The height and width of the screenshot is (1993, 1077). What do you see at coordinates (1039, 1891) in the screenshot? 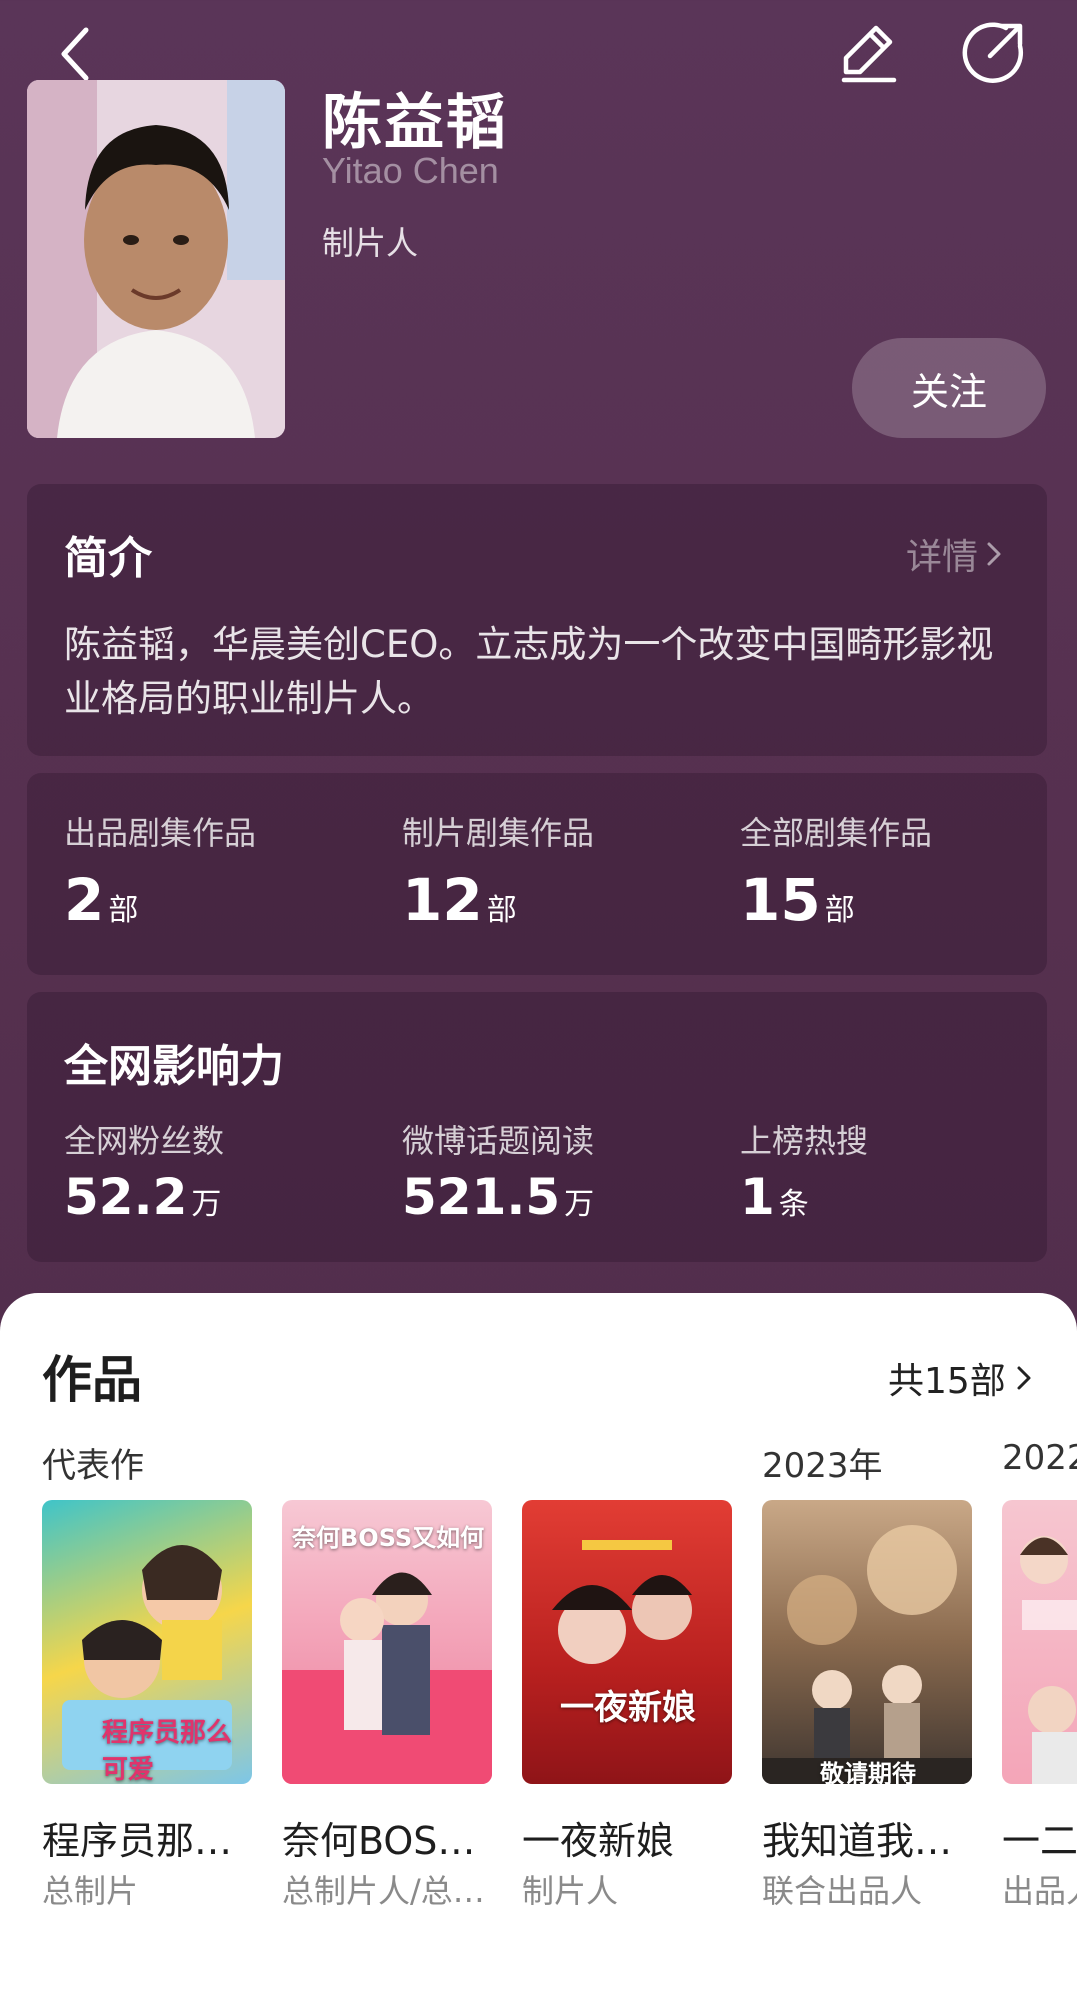
I see `work-role: 出品人` at bounding box center [1039, 1891].